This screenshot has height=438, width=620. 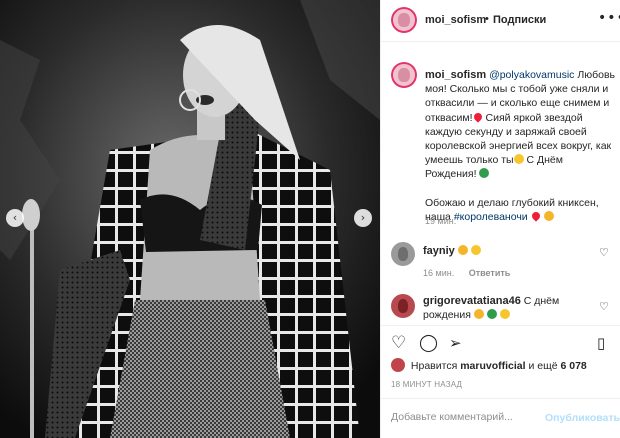 I want to click on fire-emoji-icon, so click(x=462, y=250).